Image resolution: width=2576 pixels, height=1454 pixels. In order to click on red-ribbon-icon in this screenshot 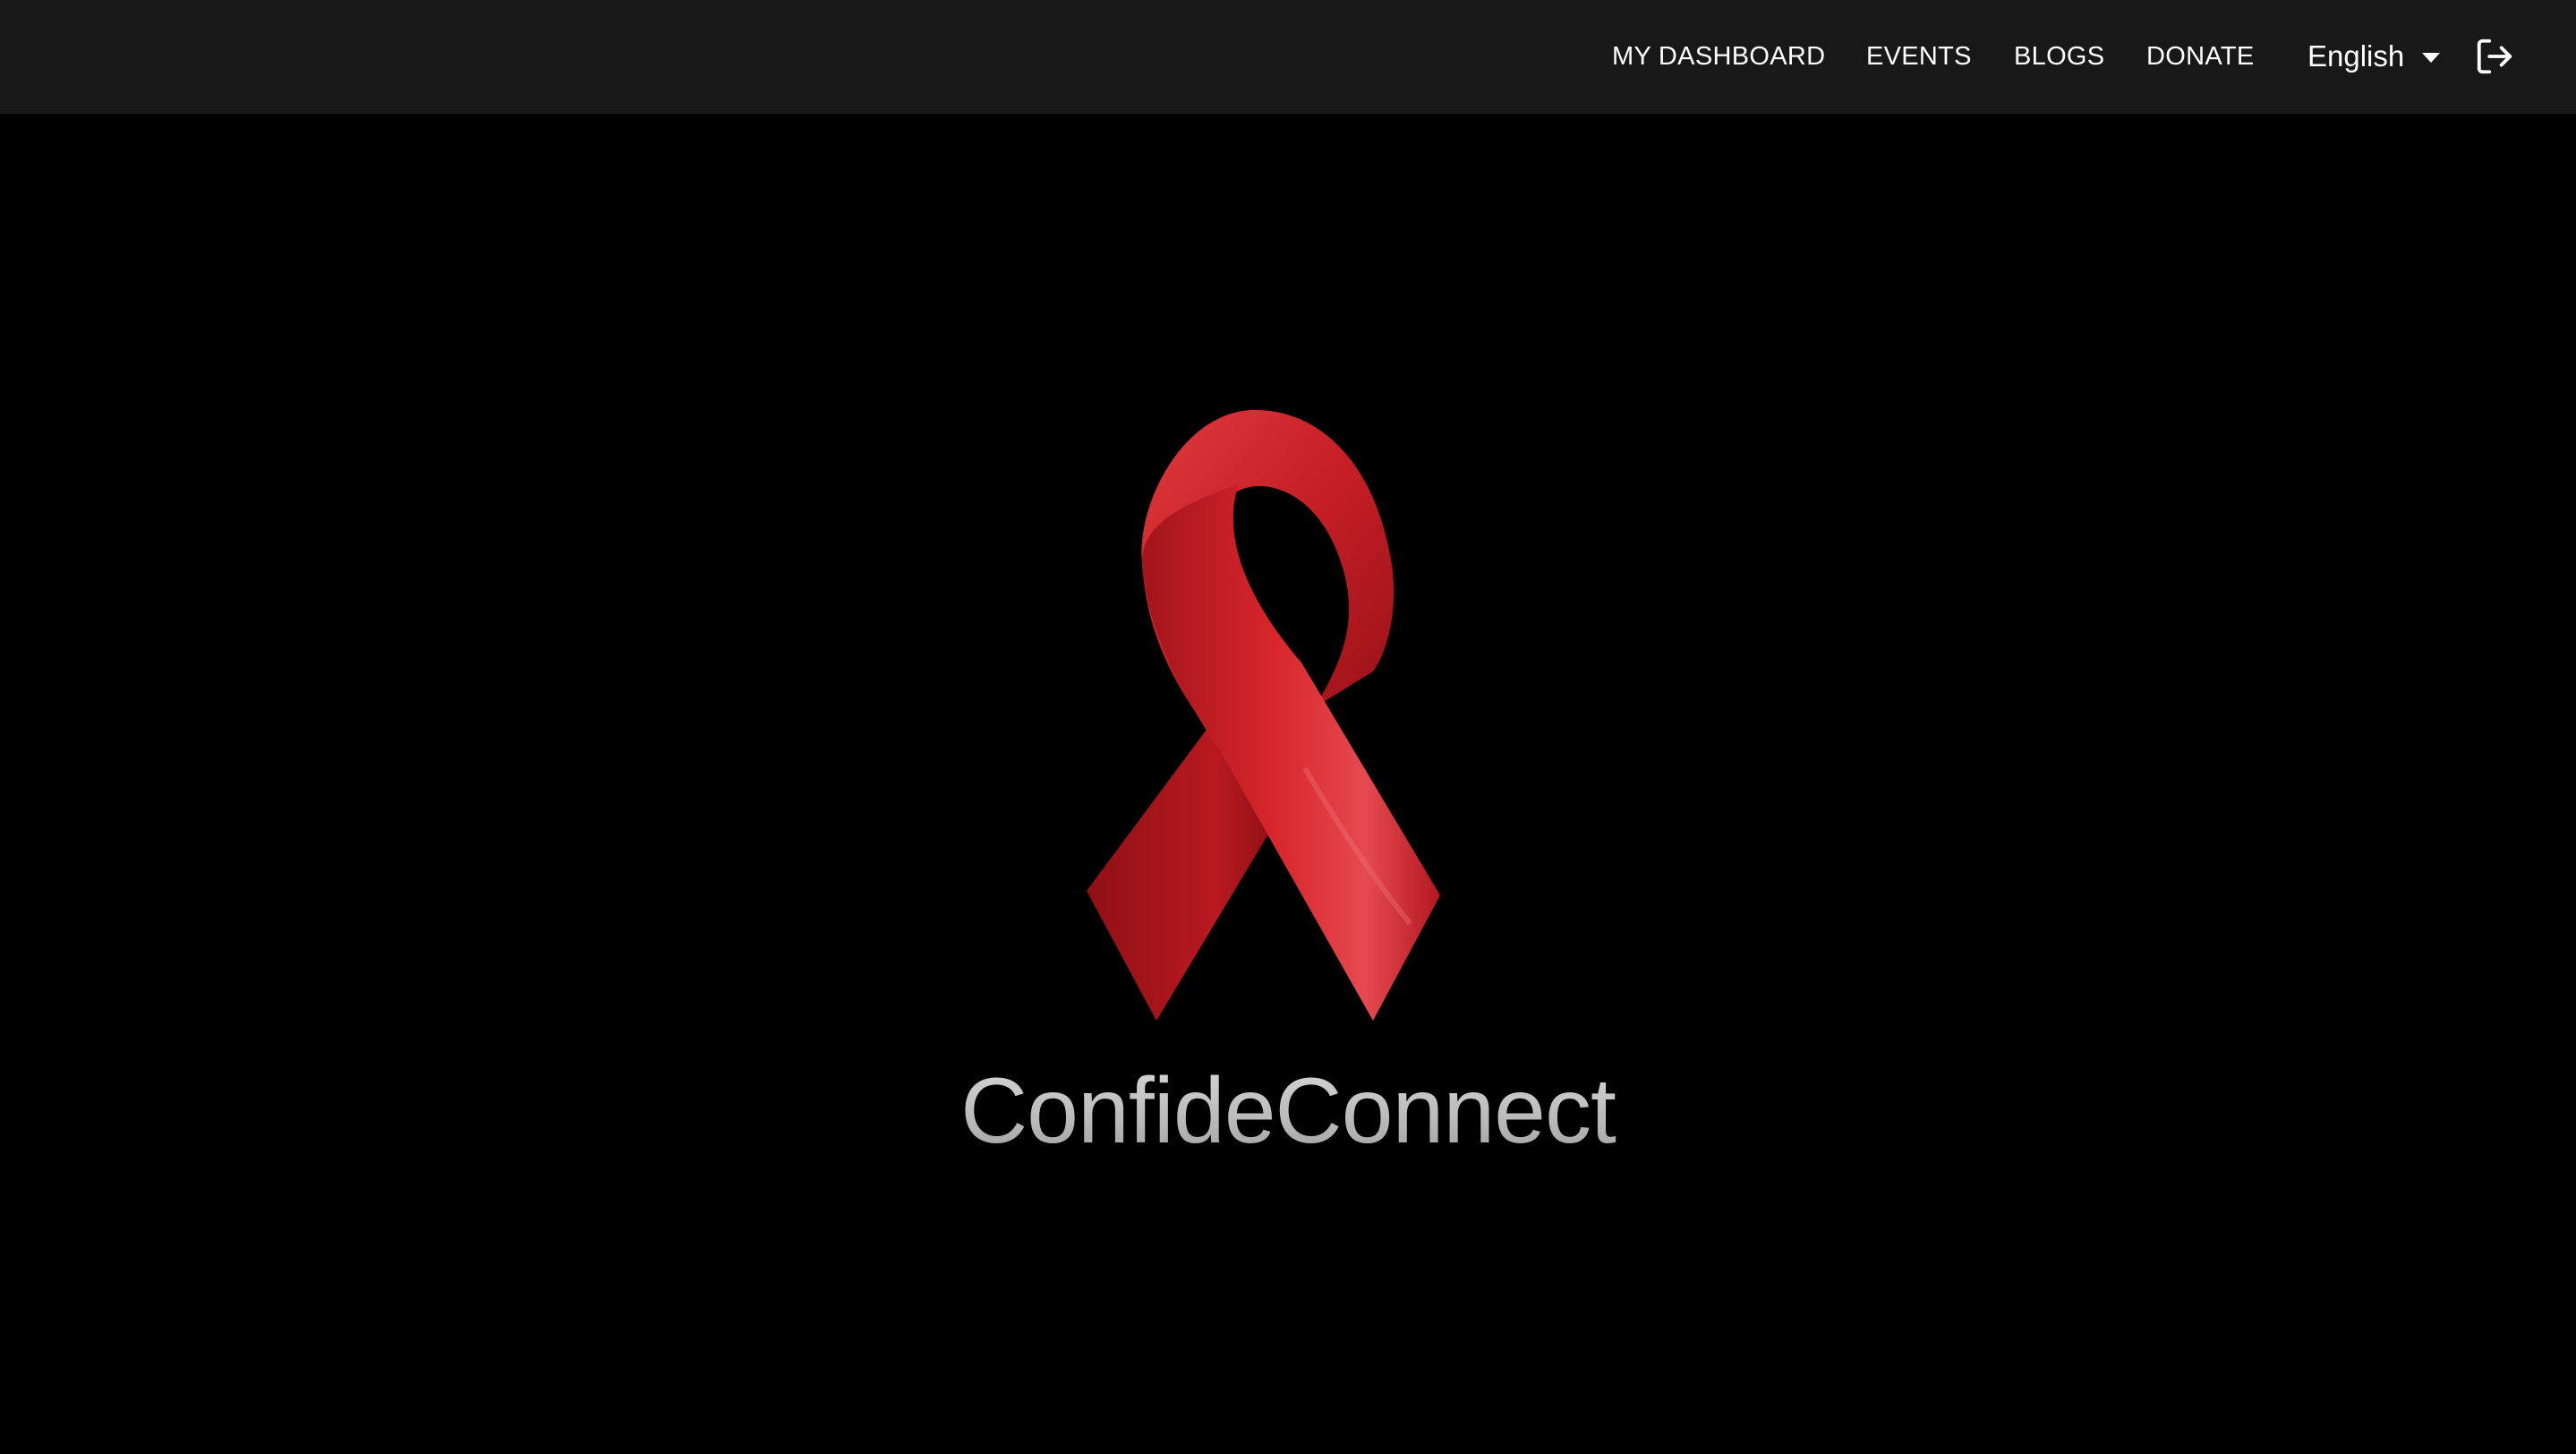, I will do `click(1263, 715)`.